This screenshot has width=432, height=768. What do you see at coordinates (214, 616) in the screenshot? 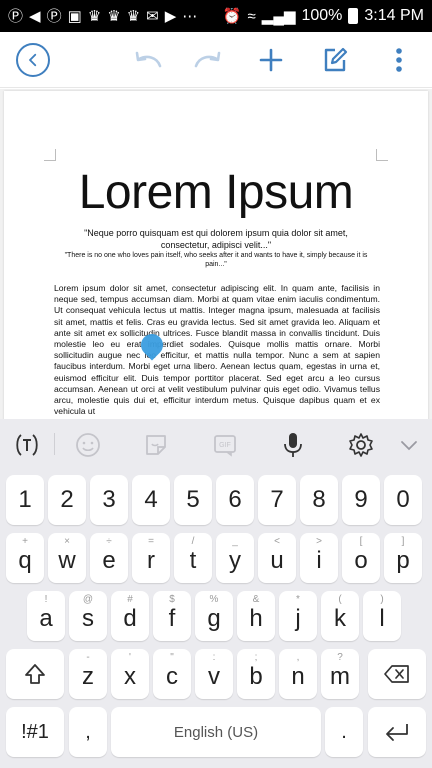
I see `key-g: % g` at bounding box center [214, 616].